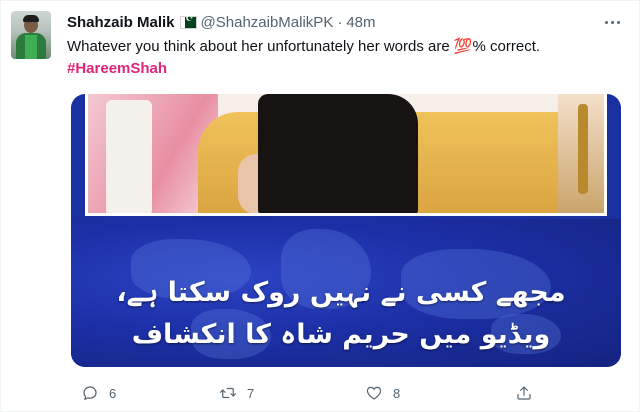 This screenshot has height=412, width=640. I want to click on share-icon, so click(524, 393).